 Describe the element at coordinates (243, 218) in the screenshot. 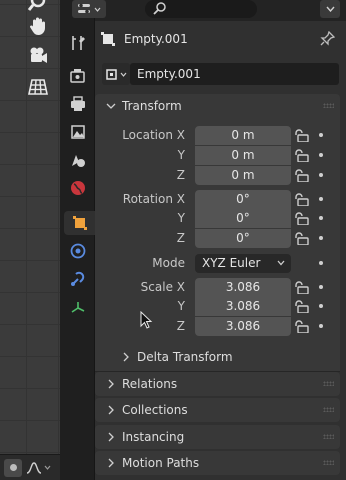

I see `rotation-y-field: 0°` at that location.